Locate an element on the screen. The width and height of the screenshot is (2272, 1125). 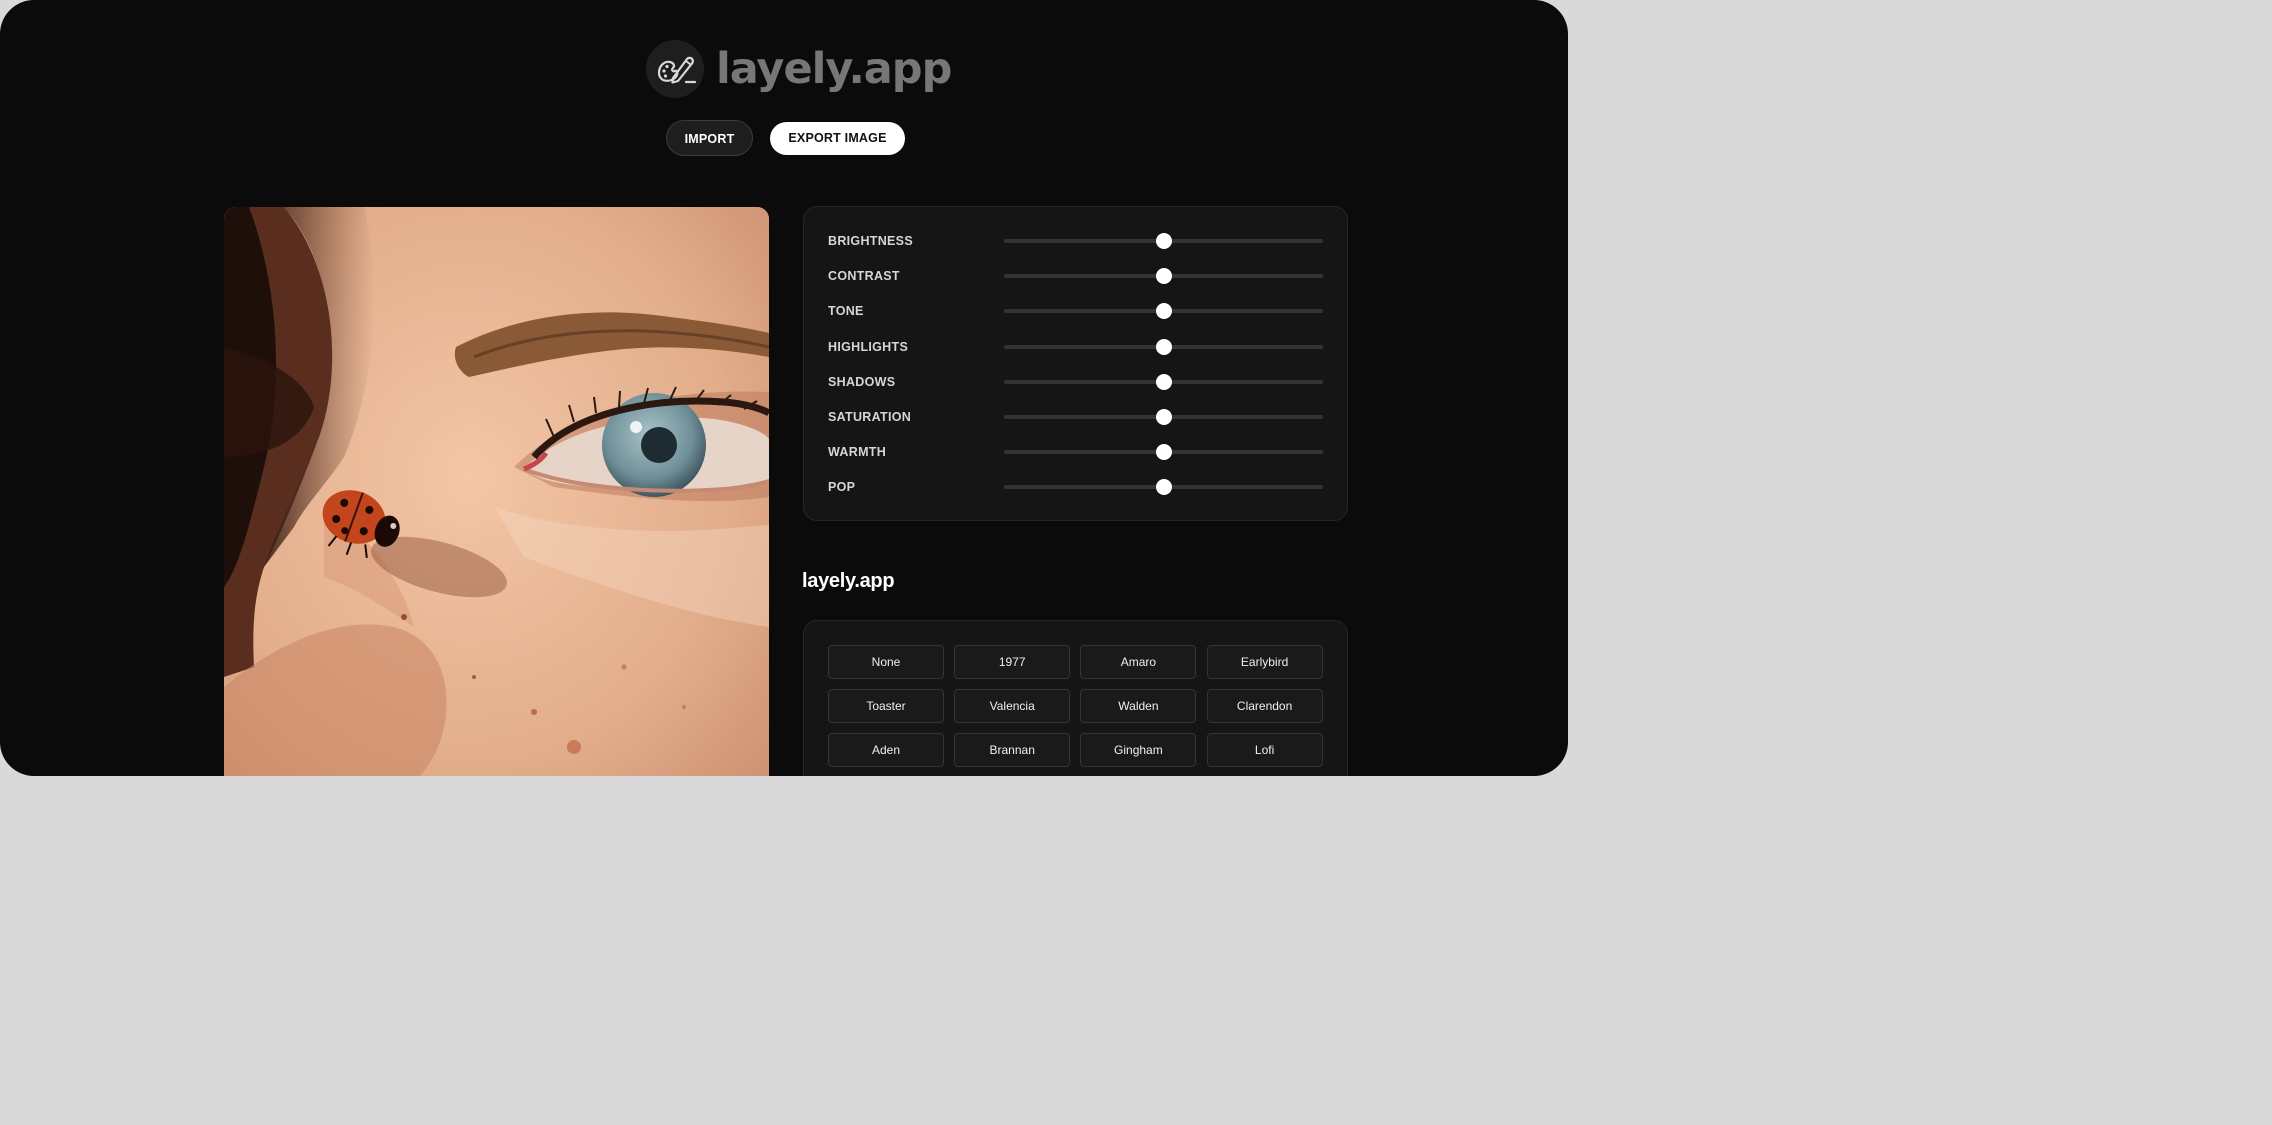
filter-button: Gingham is located at coordinates (1138, 749).